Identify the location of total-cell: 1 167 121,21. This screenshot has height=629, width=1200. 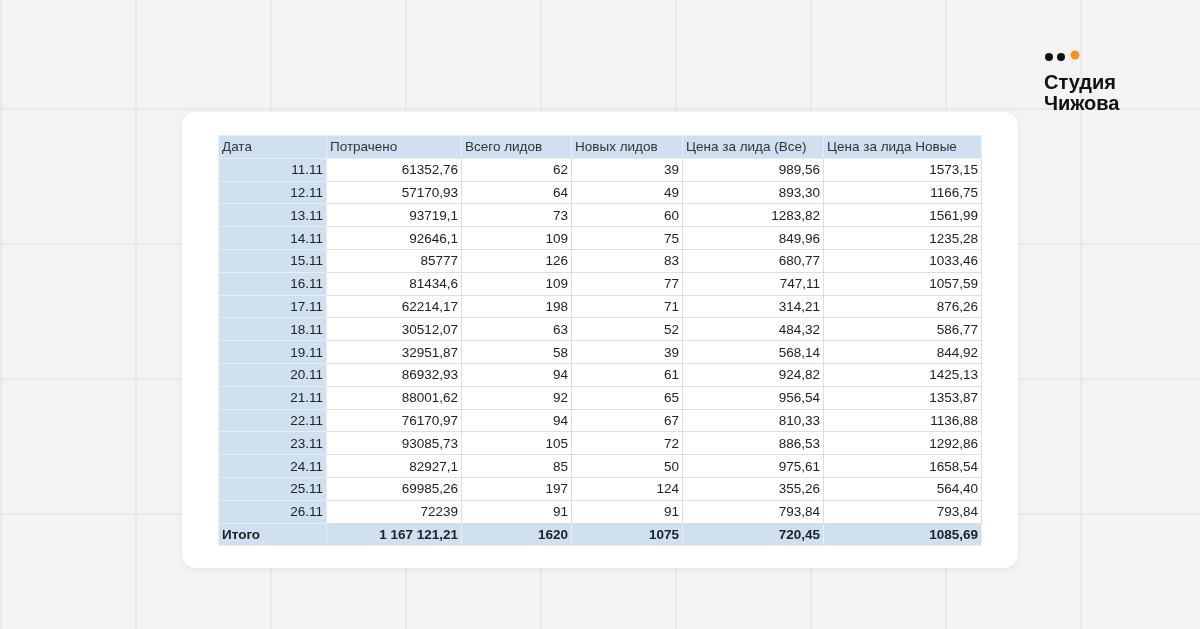
(394, 534).